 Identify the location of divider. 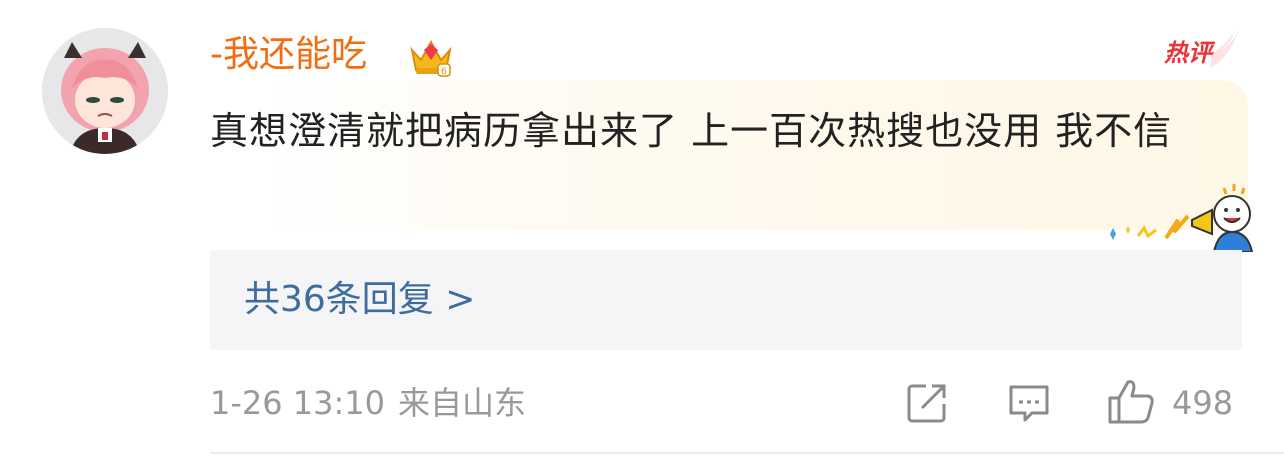
(747, 453).